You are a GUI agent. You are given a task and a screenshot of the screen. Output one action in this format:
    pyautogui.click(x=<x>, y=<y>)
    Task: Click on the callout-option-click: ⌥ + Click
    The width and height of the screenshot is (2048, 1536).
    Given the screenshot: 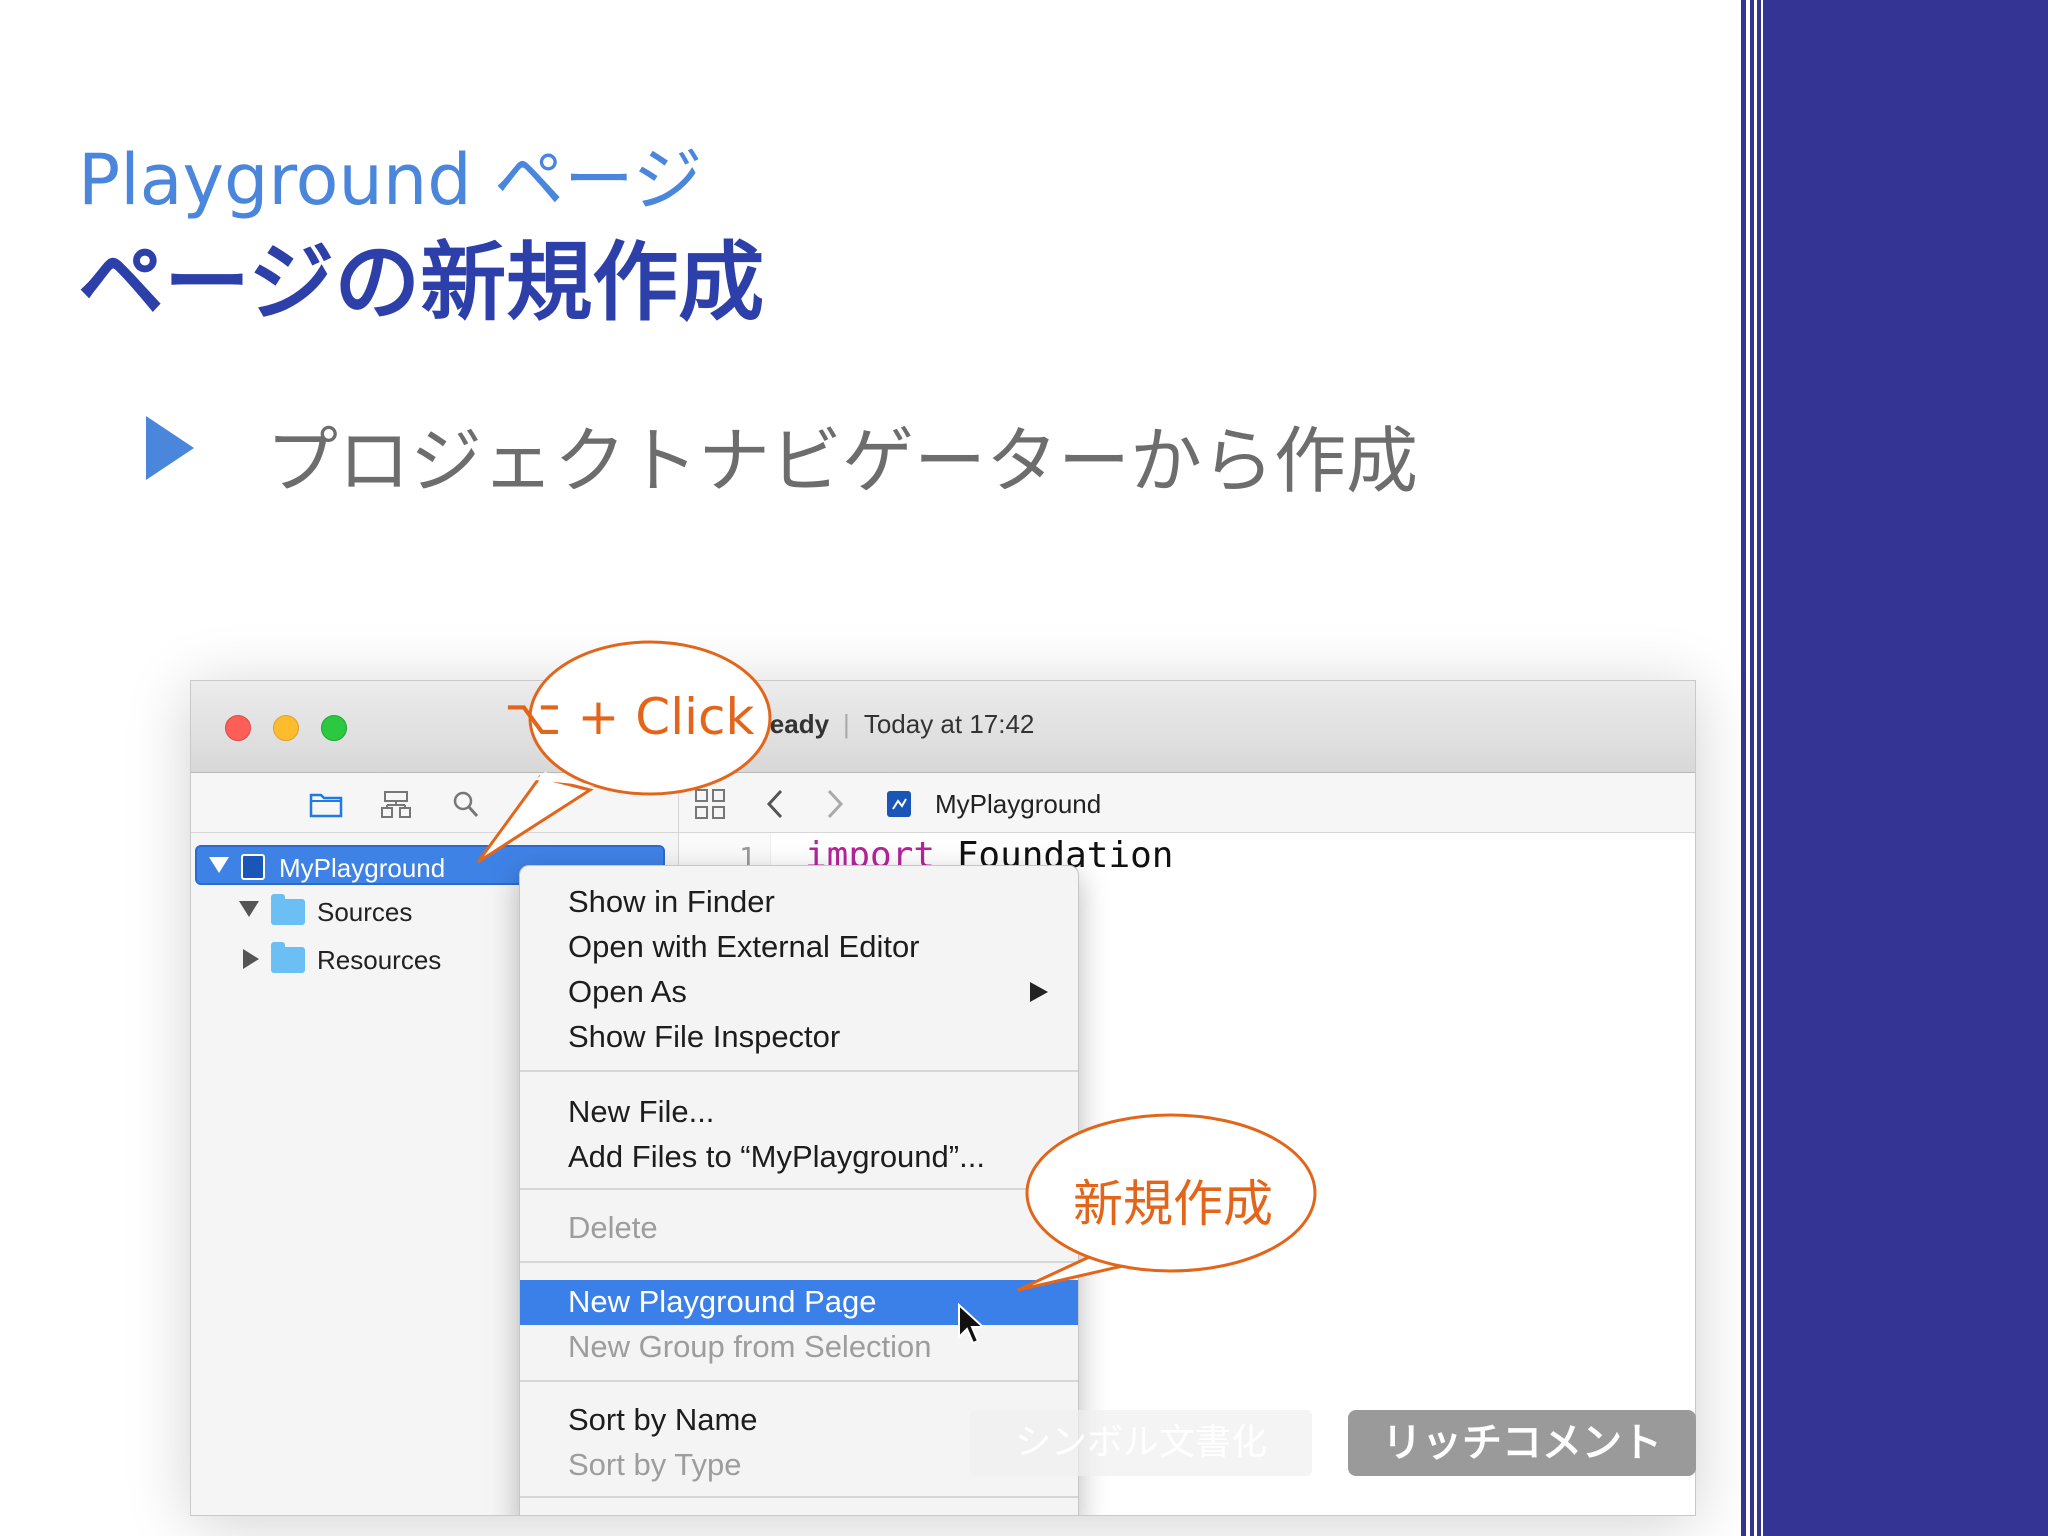 What is the action you would take?
    pyautogui.click(x=629, y=717)
    